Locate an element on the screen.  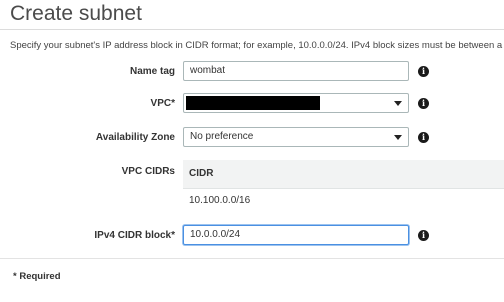
availability-zone-label: Availability Zone is located at coordinates (135, 137).